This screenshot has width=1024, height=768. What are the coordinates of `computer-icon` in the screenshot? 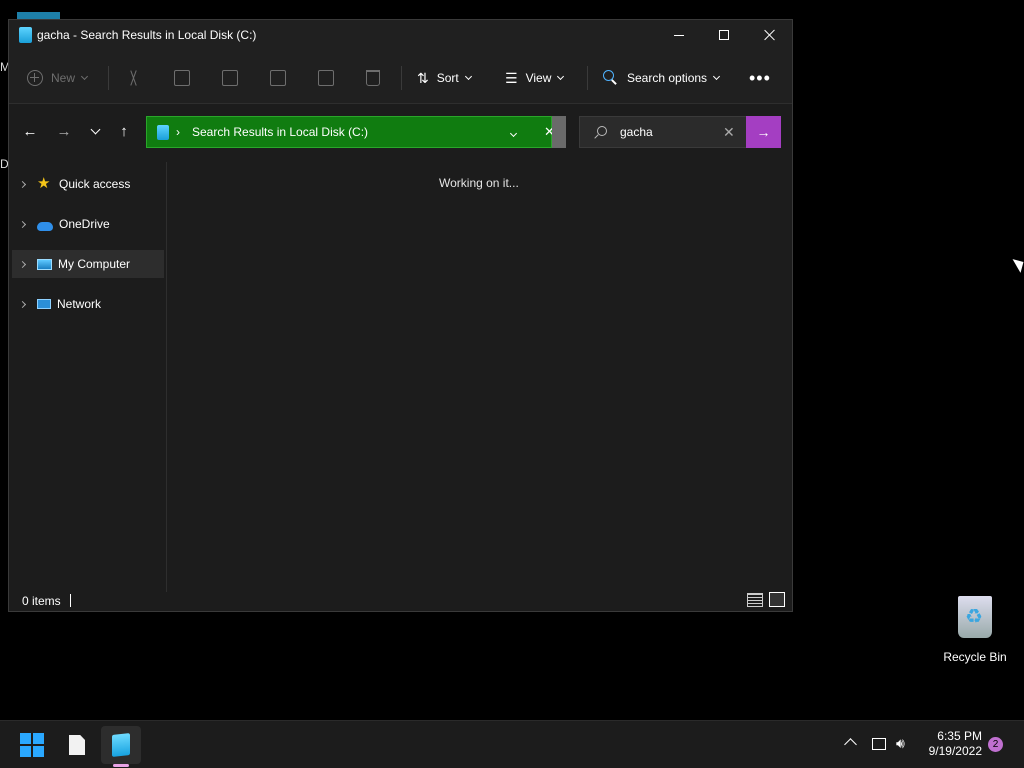 It's located at (44, 264).